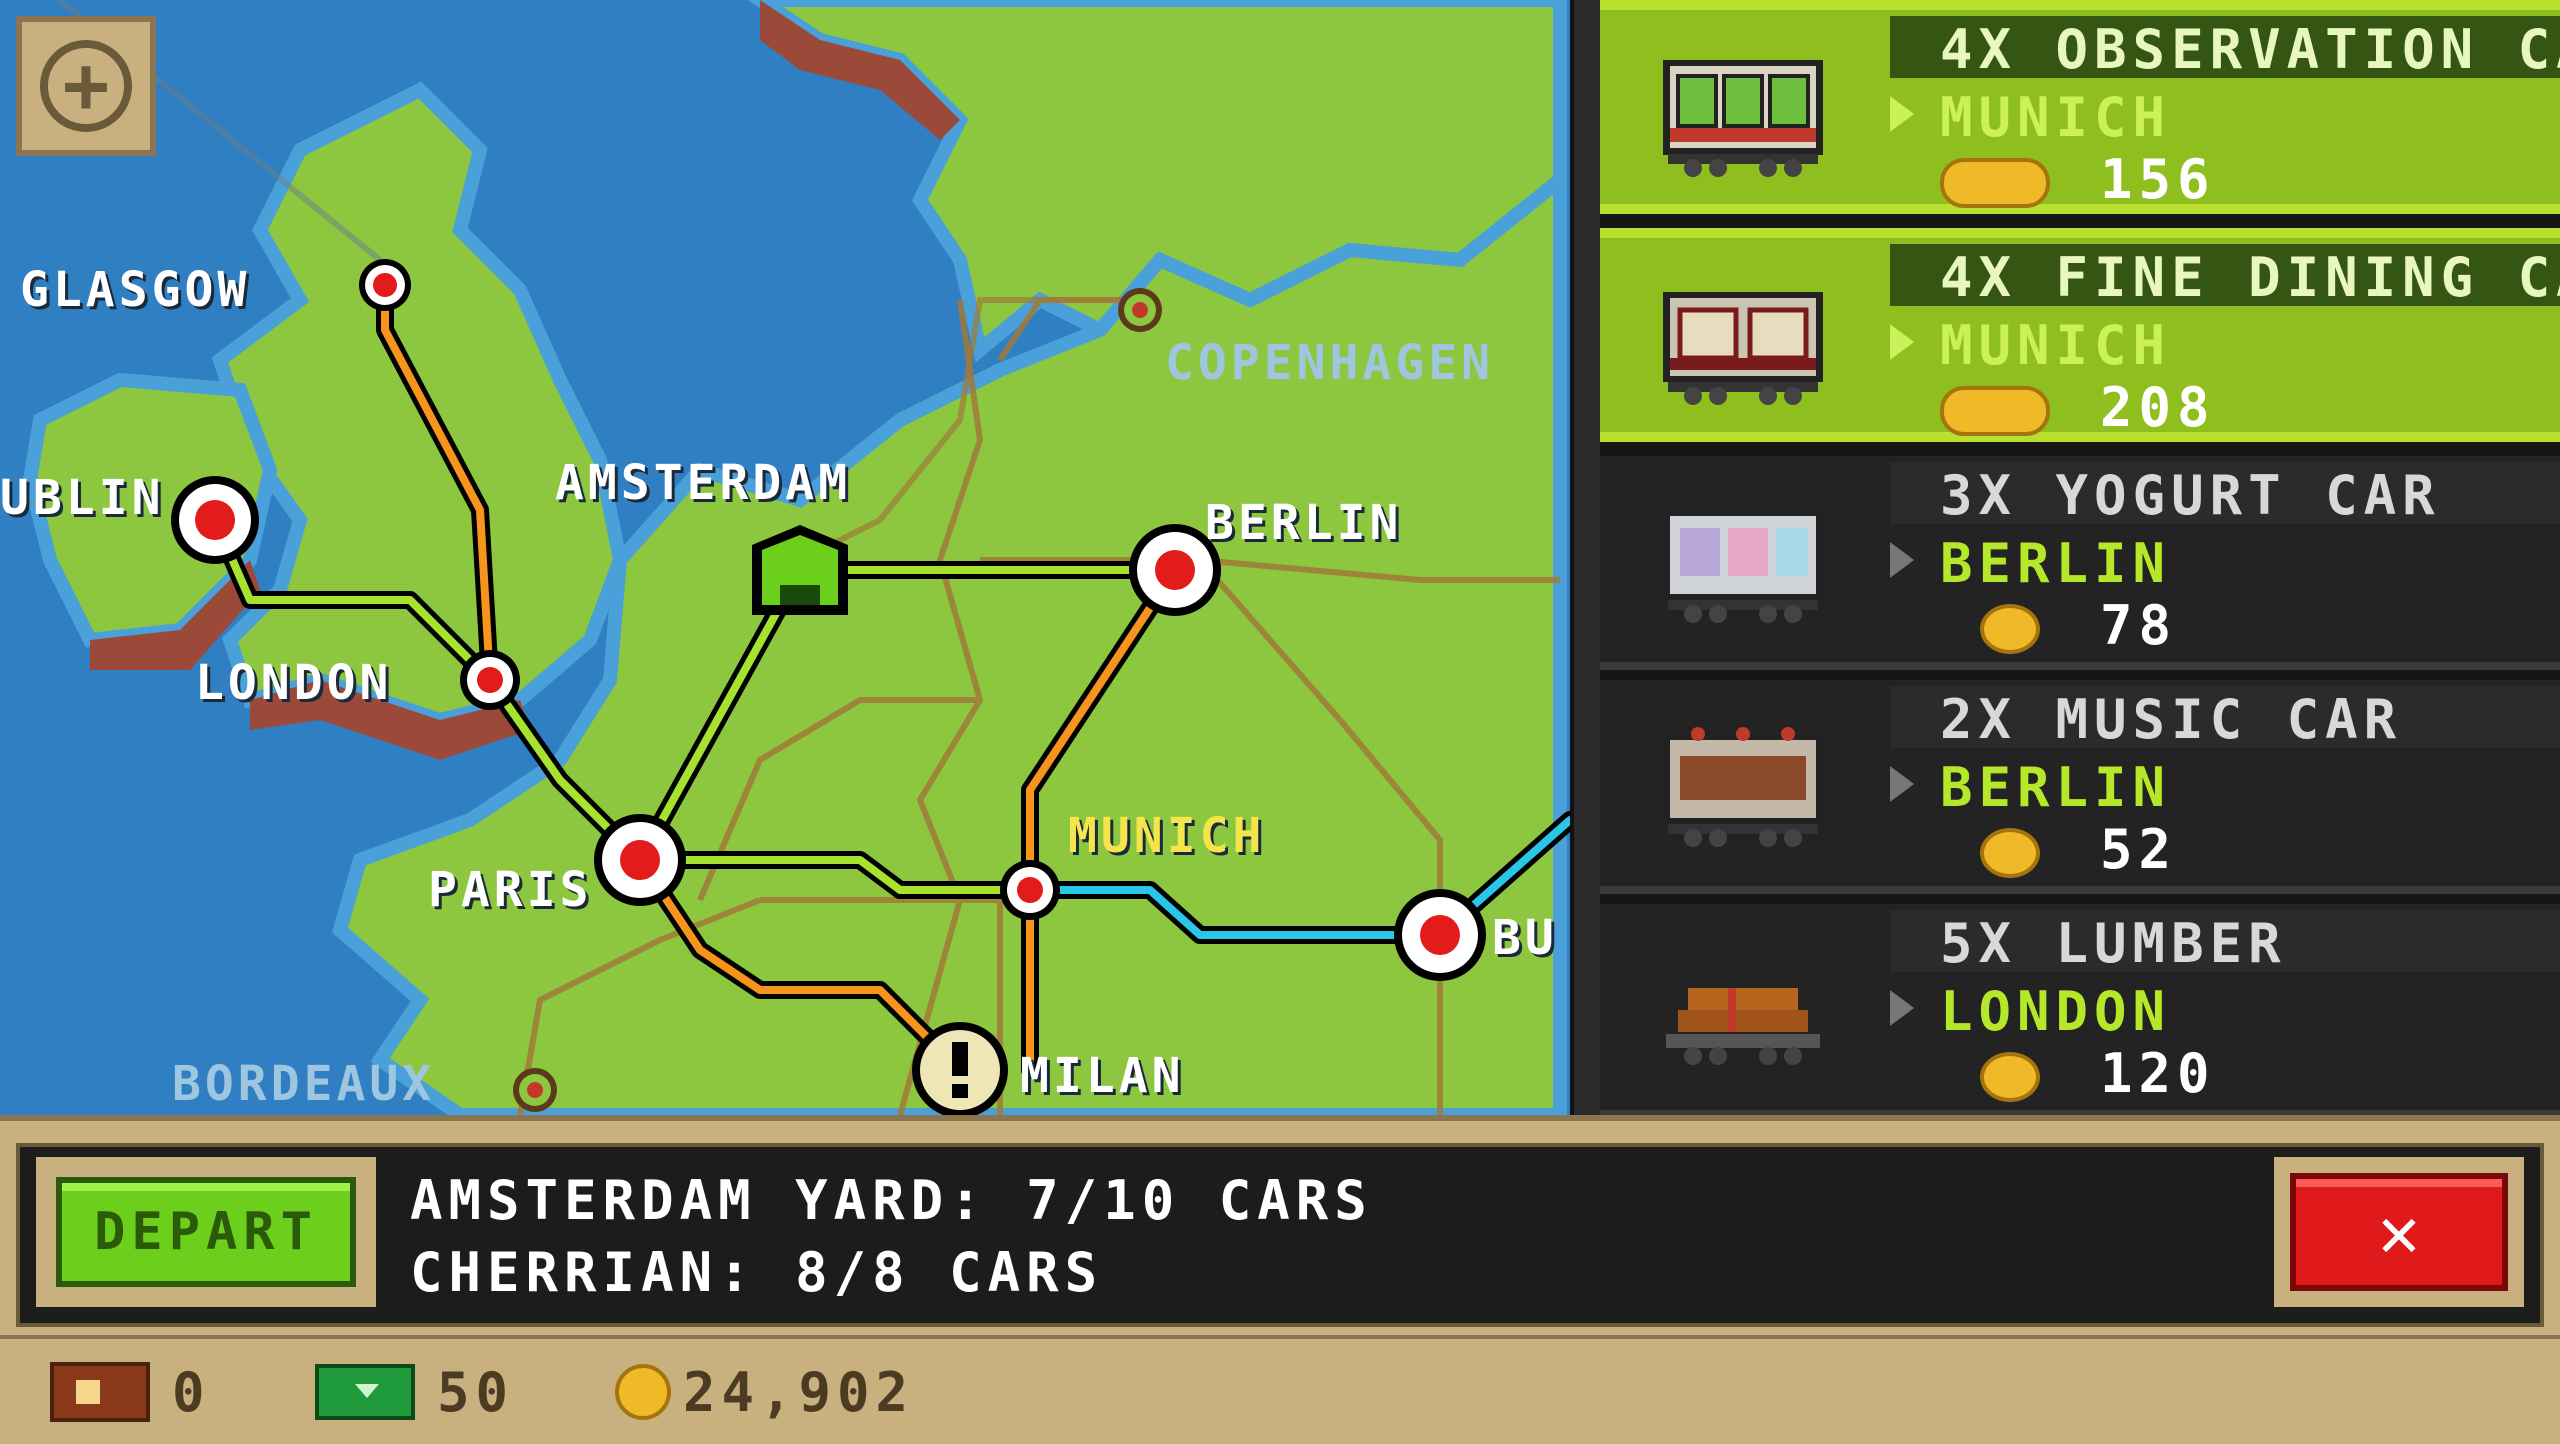  Describe the element at coordinates (365, 1392) in the screenshot. I see `cash-icon` at that location.